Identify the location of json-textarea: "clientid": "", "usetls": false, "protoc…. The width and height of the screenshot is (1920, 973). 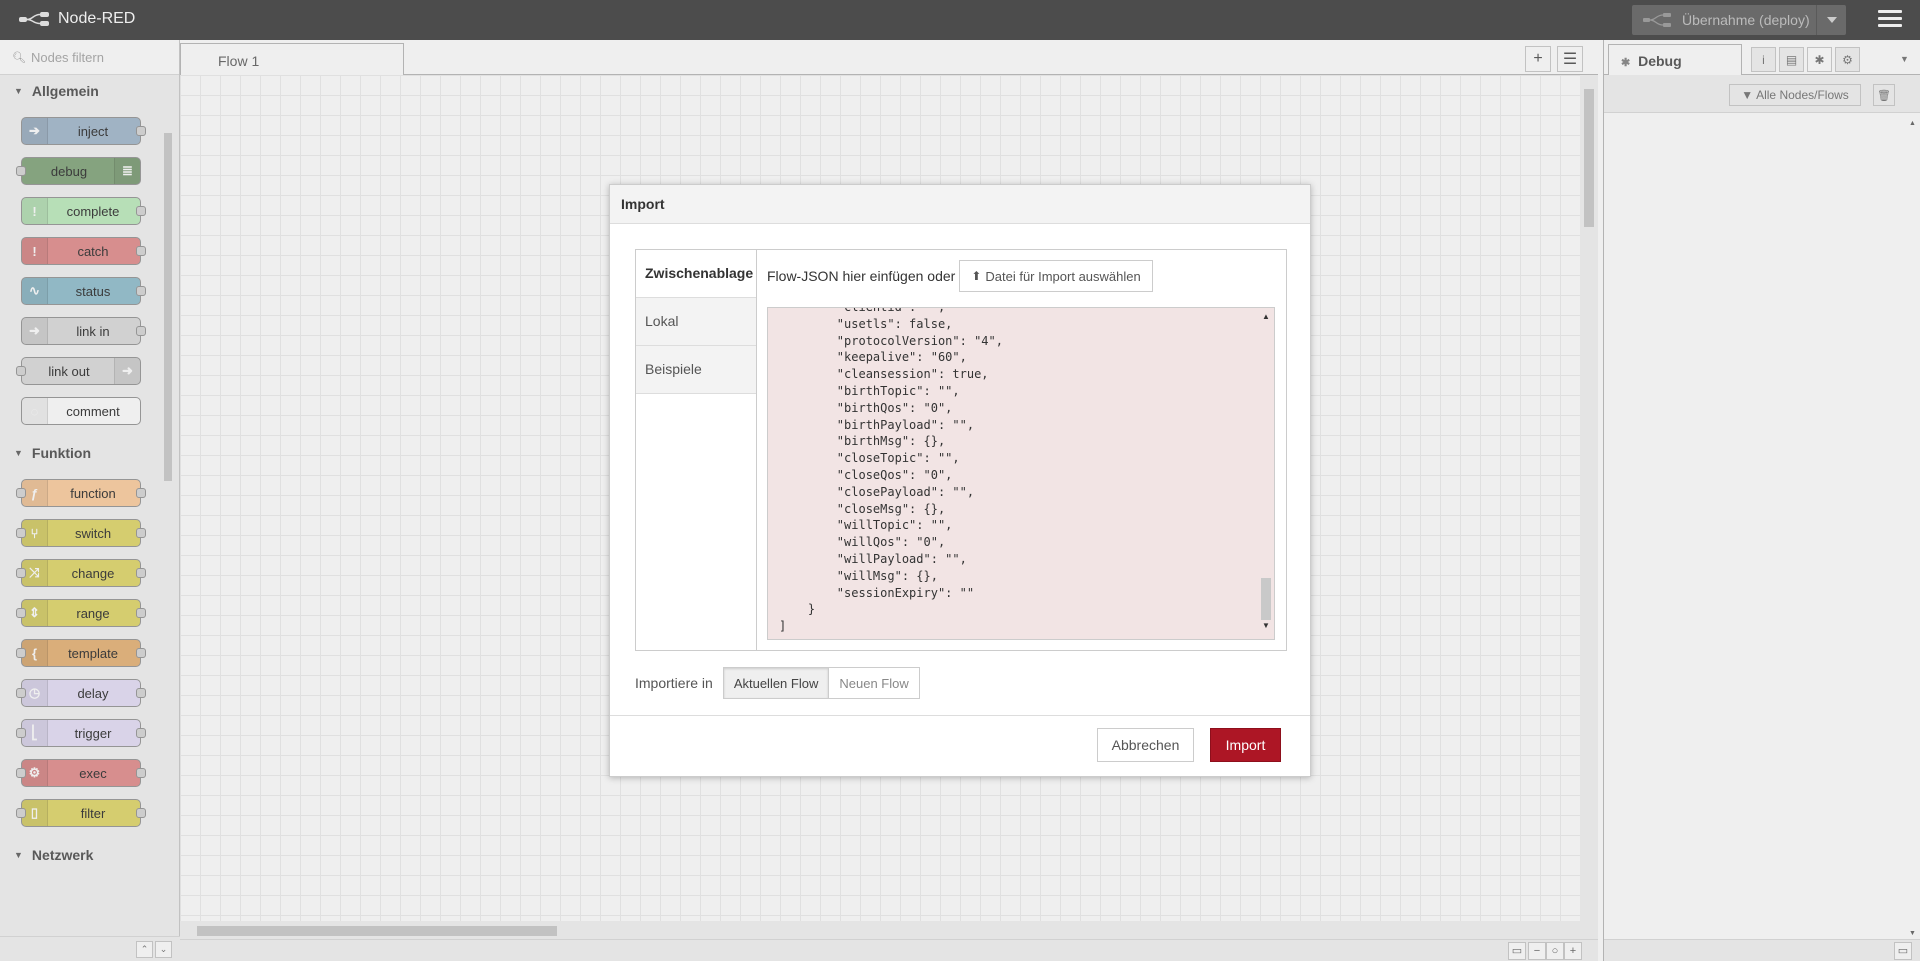
(1021, 473).